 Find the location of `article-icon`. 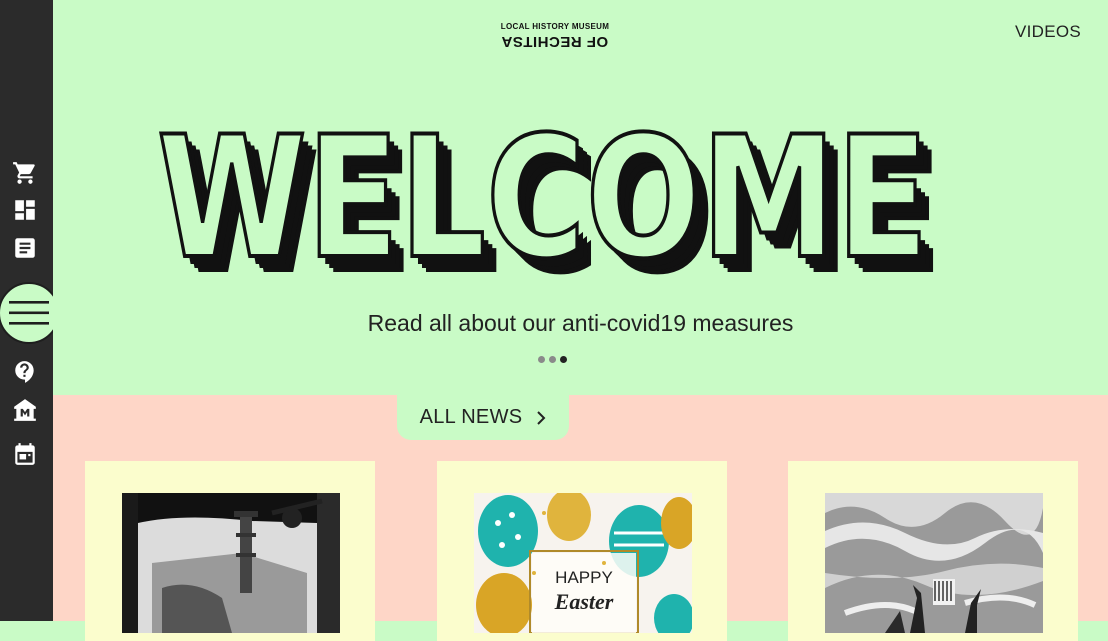

article-icon is located at coordinates (25, 248).